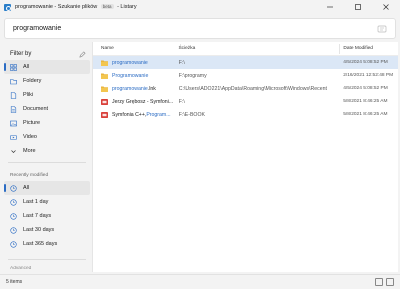 The height and width of the screenshot is (289, 400). I want to click on column-header-name: Name, so click(135, 48).